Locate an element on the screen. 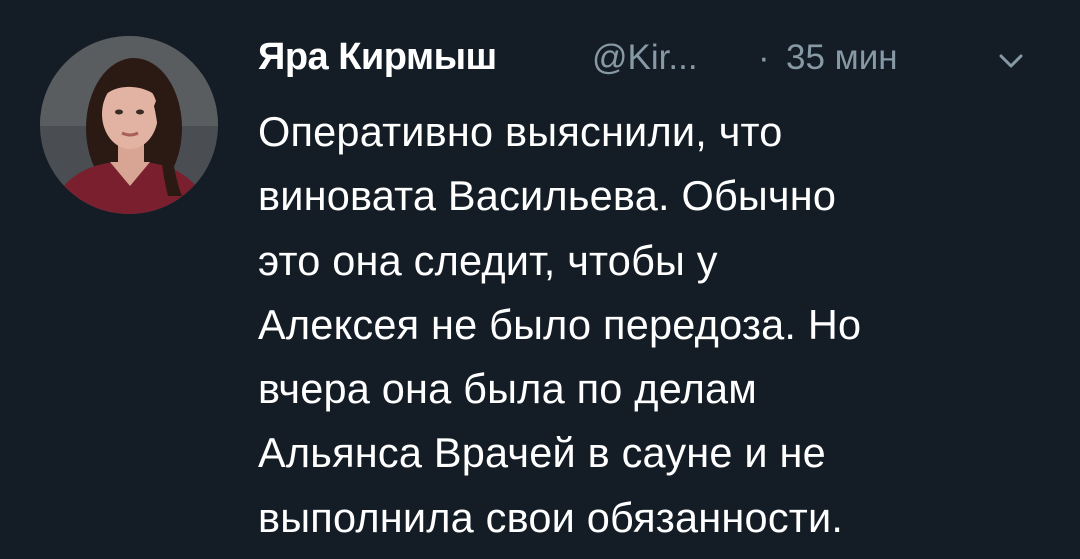  tweet-header: Яра Кирмыш @Kir... · 35 мин is located at coordinates (658, 58).